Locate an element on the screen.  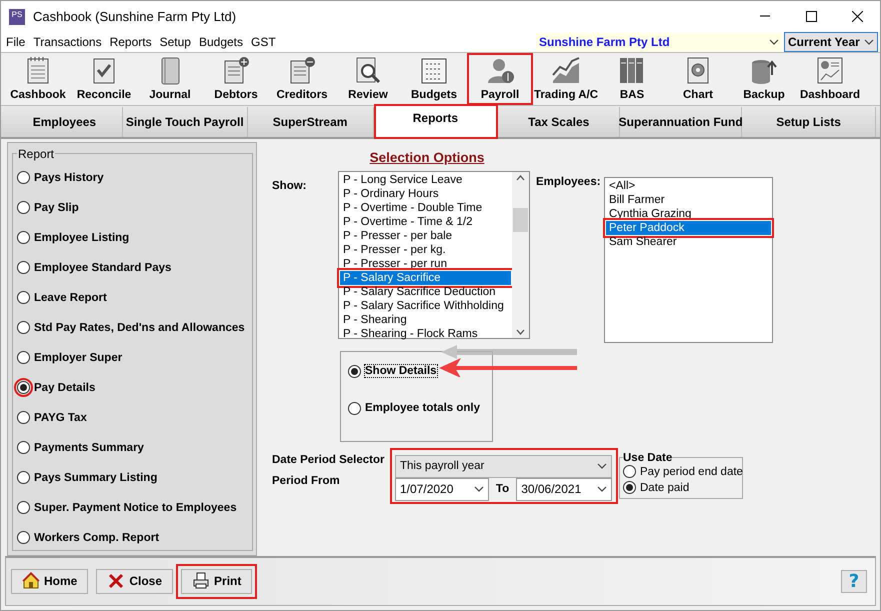
list-item: Cynthia Grazing is located at coordinates (688, 213).